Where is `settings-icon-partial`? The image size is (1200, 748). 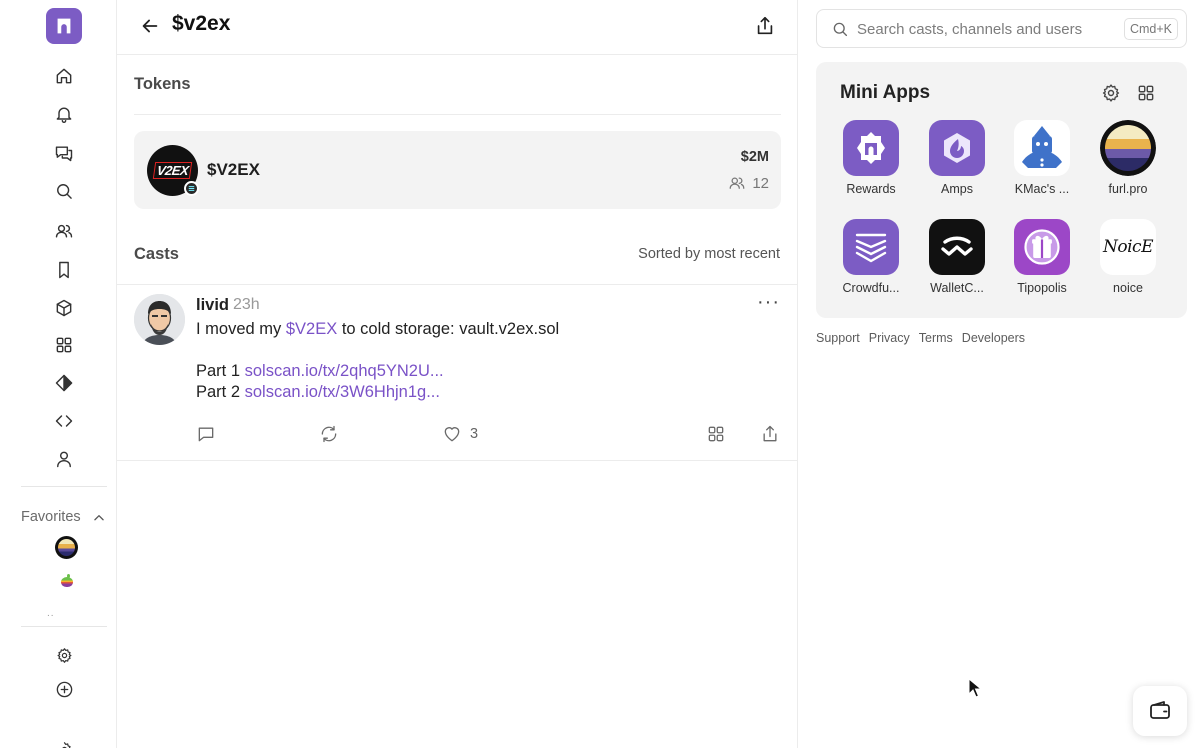
settings-icon-partial is located at coordinates (64, 743).